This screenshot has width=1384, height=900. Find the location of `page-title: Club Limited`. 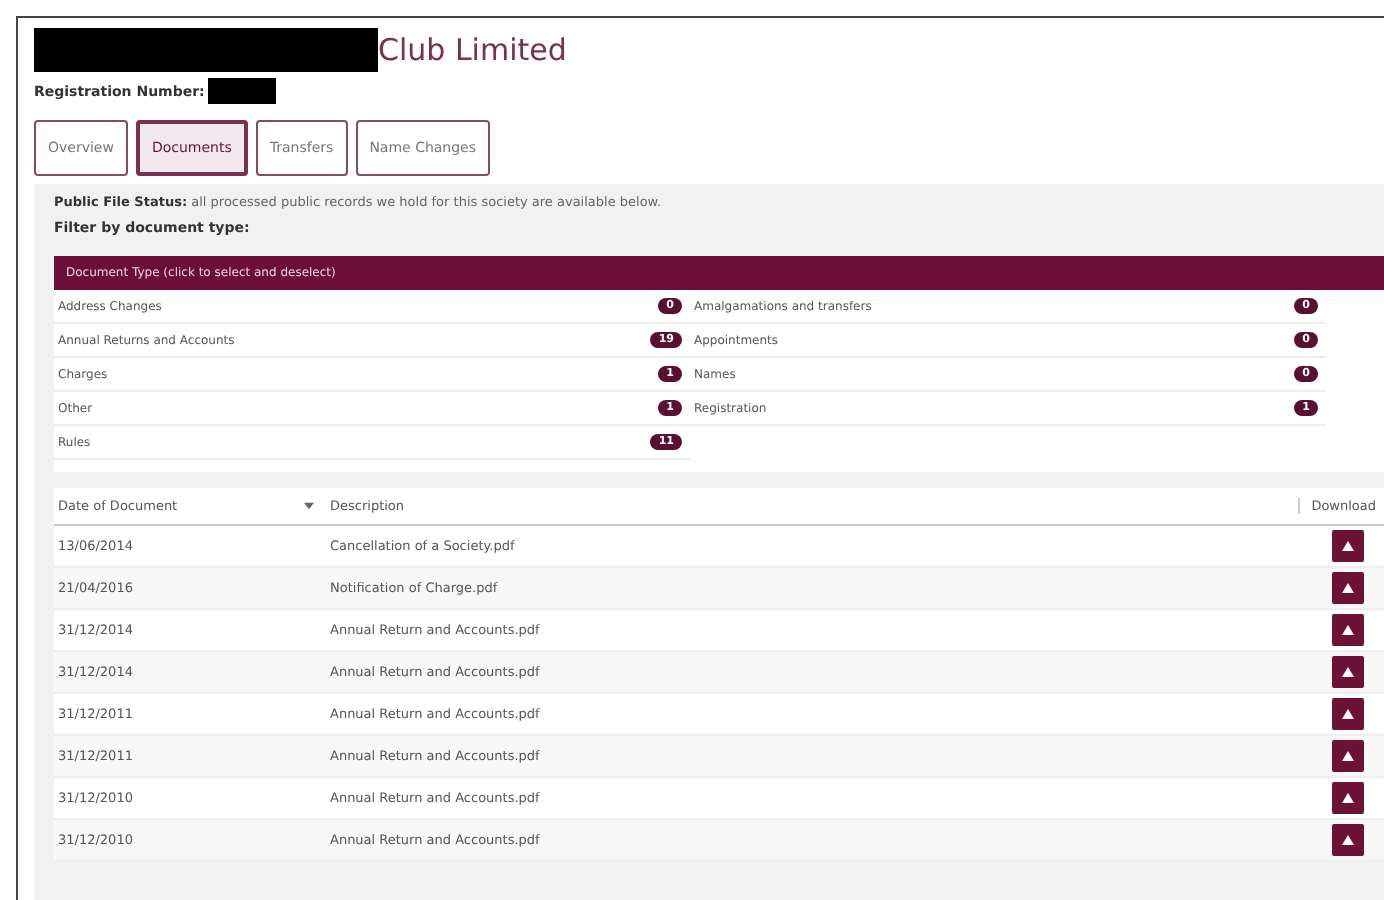

page-title: Club Limited is located at coordinates (472, 50).